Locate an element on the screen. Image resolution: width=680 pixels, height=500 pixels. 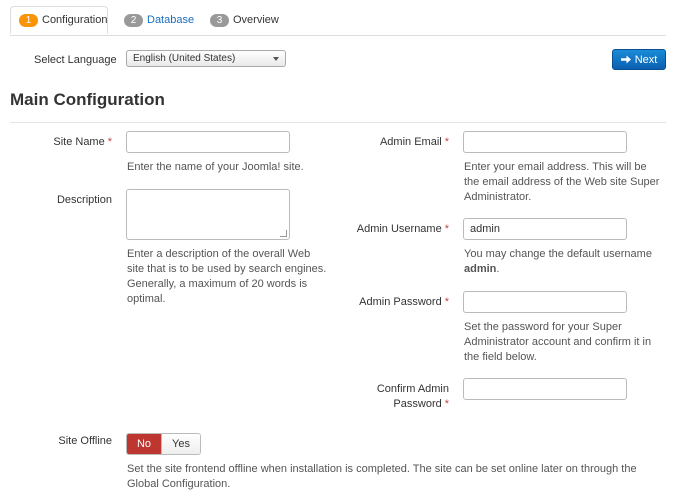
chevron-down-icon is located at coordinates (276, 59).